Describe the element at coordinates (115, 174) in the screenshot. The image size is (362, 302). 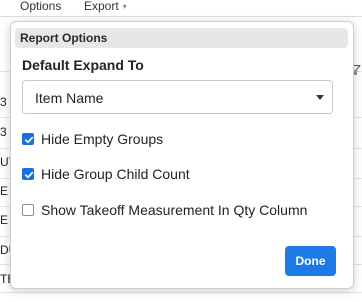
I see `hide-group-child-count-label: Hide Group Child Count` at that location.